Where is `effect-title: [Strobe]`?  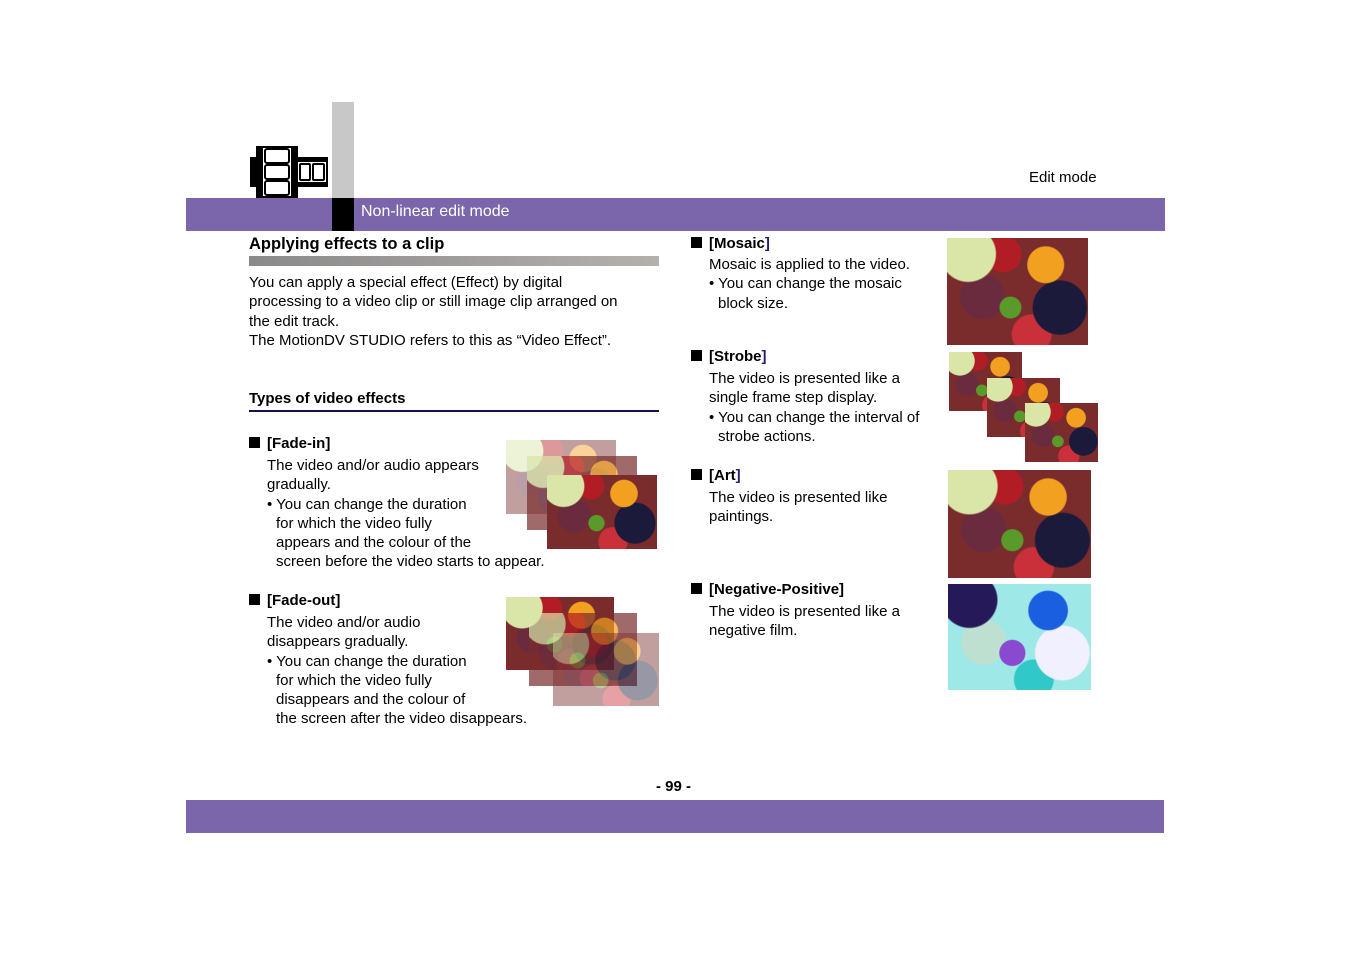 effect-title: [Strobe] is located at coordinates (805, 356).